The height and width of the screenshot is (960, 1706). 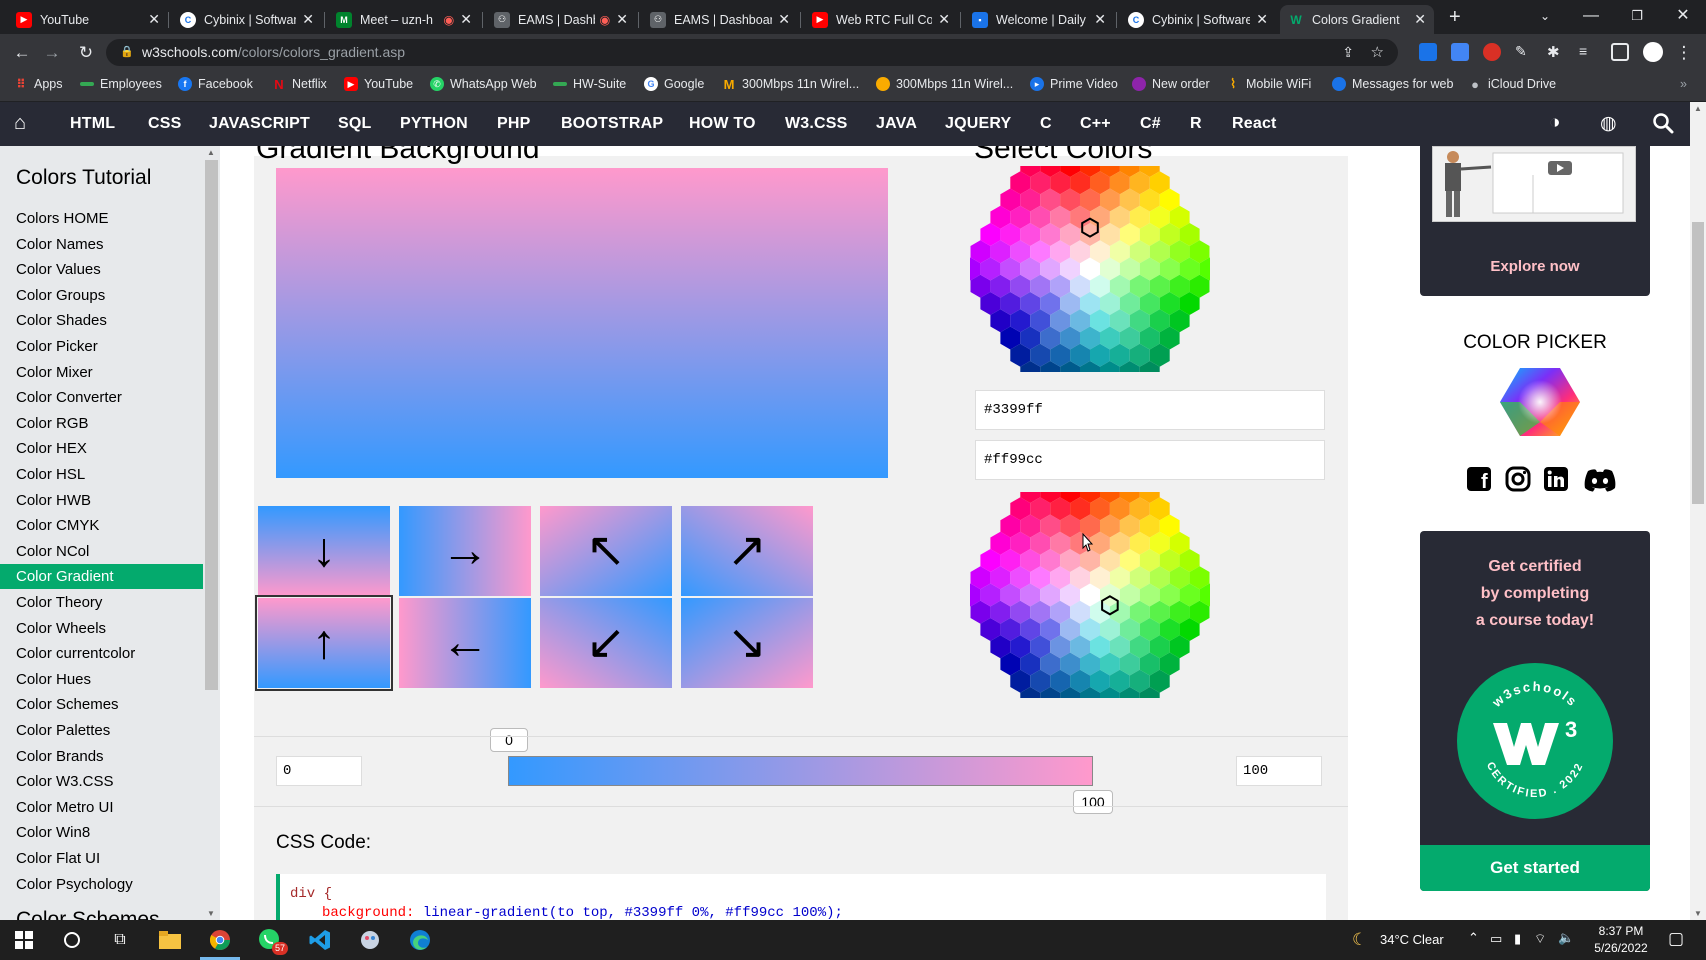 I want to click on close-window-icon: ✕, so click(x=1683, y=16).